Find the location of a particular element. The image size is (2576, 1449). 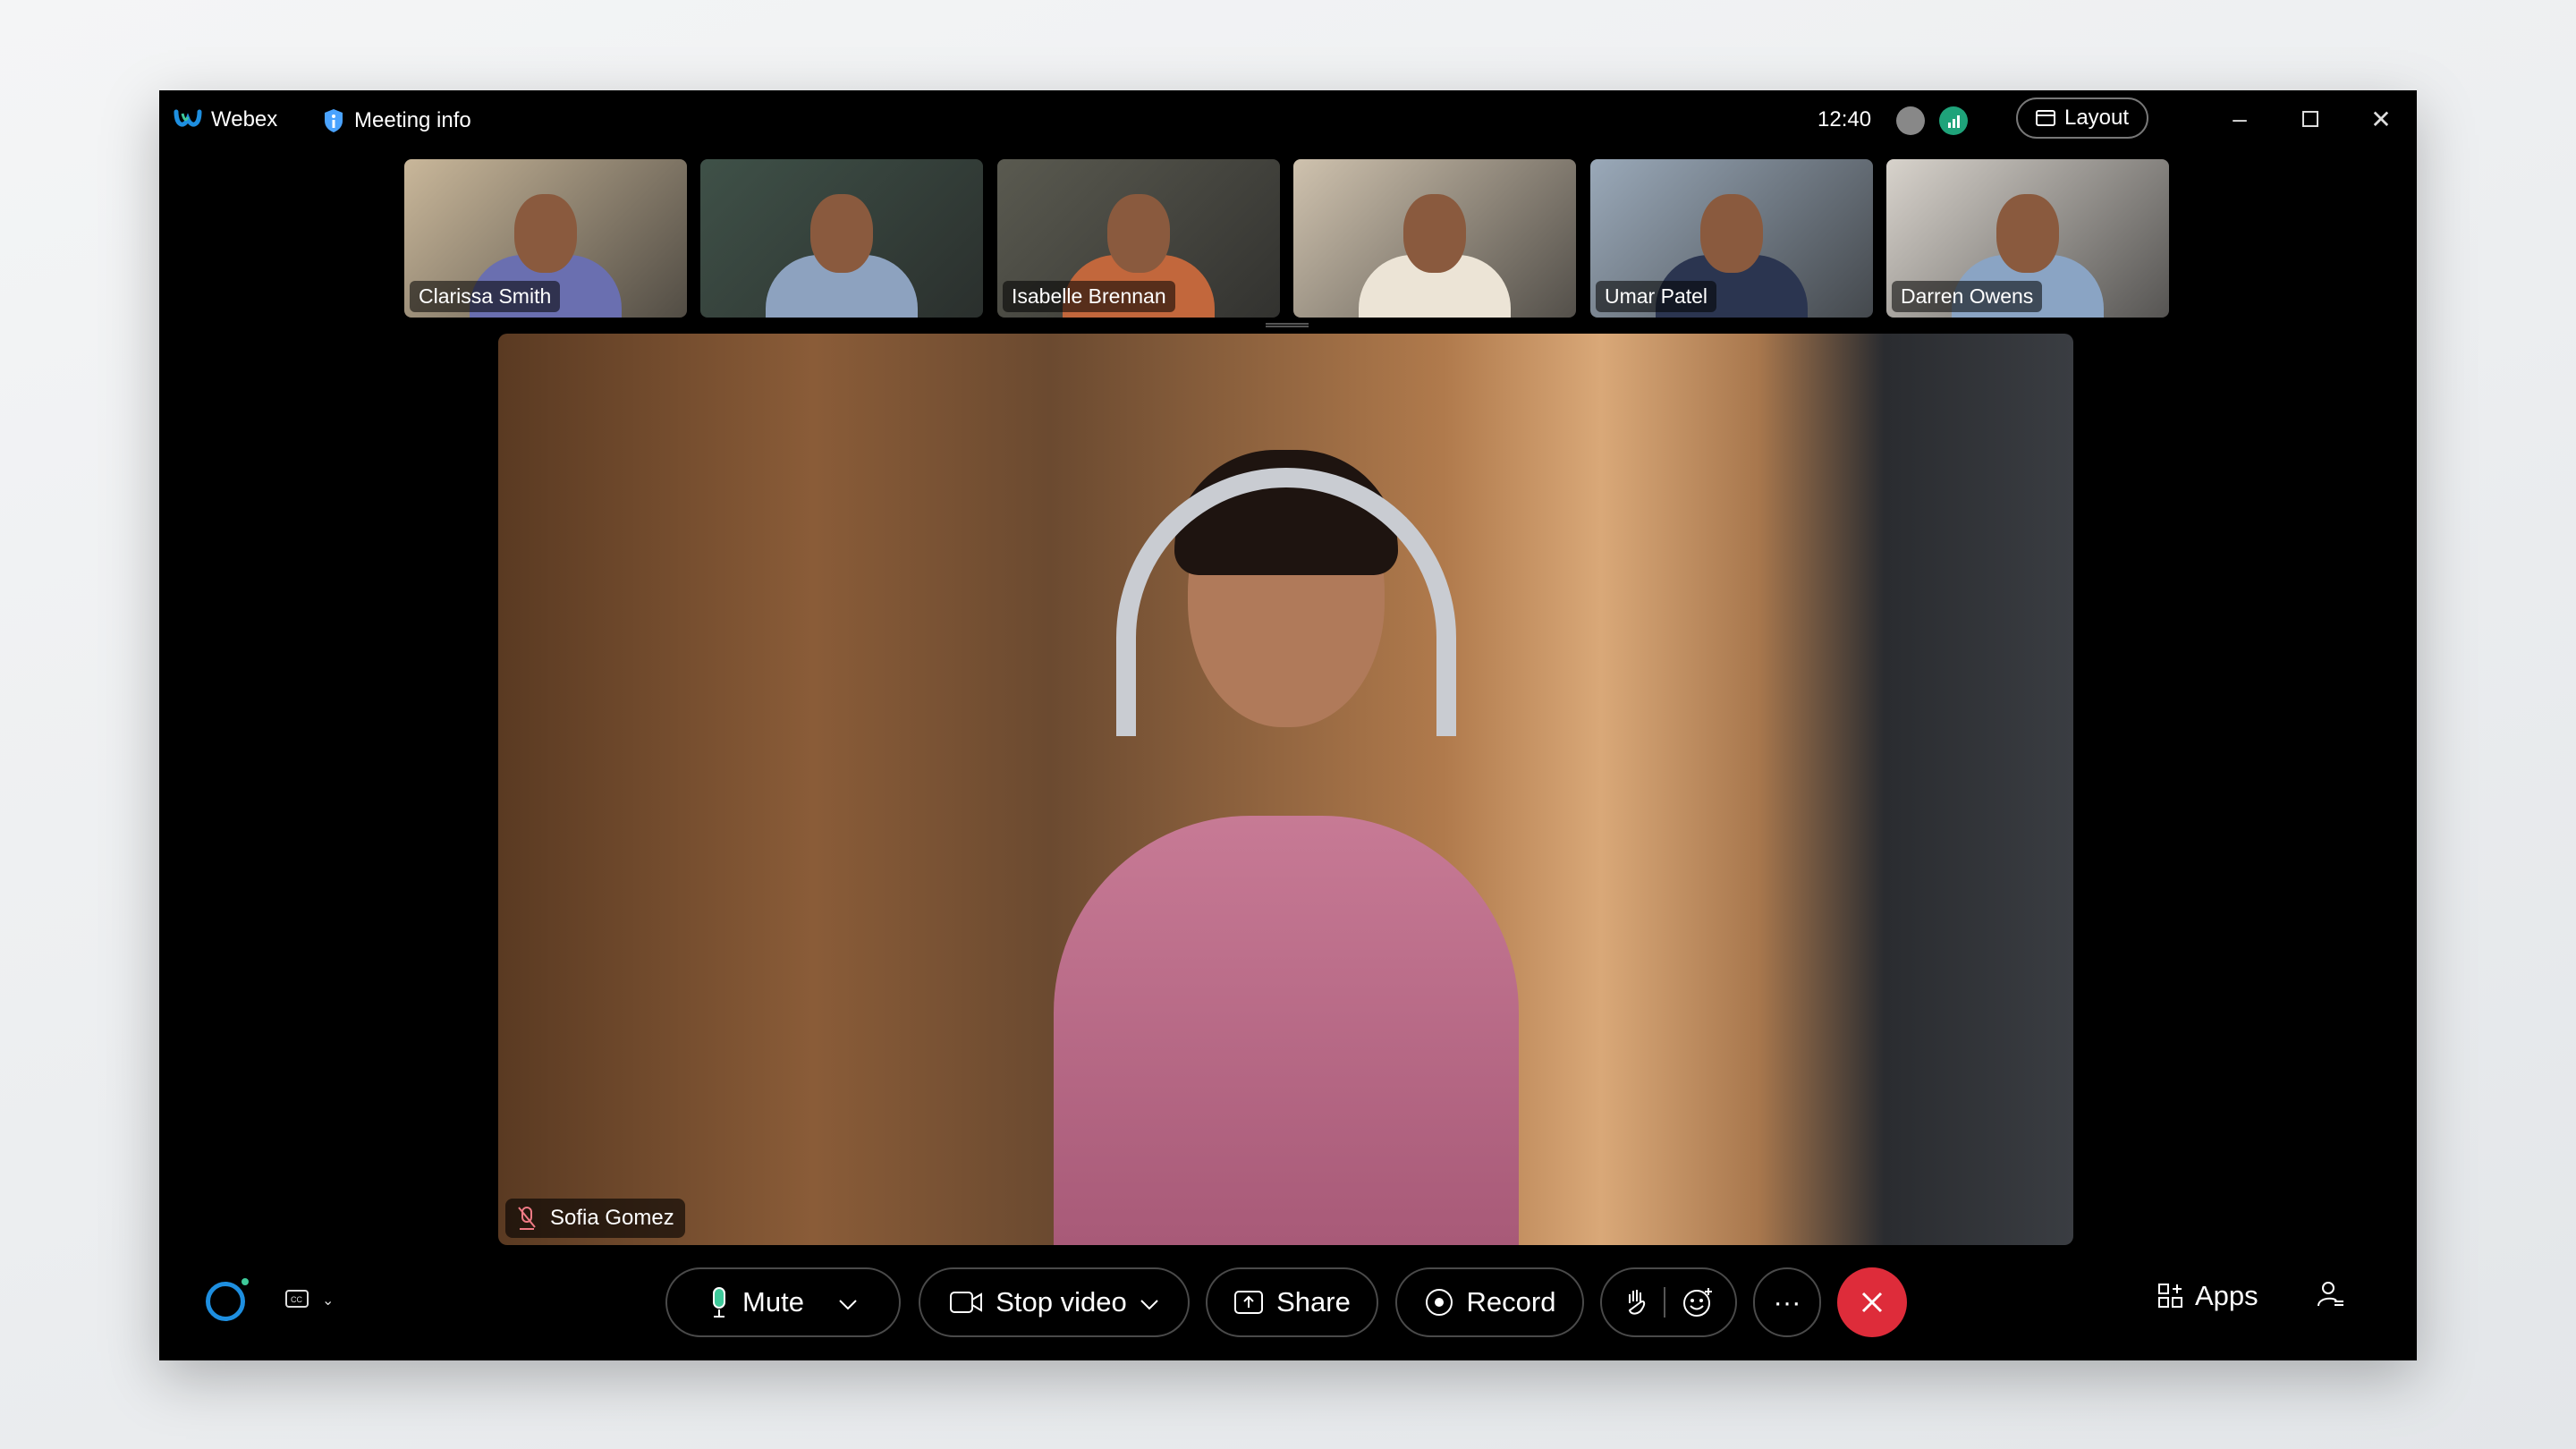

layout-icon is located at coordinates (2045, 118).